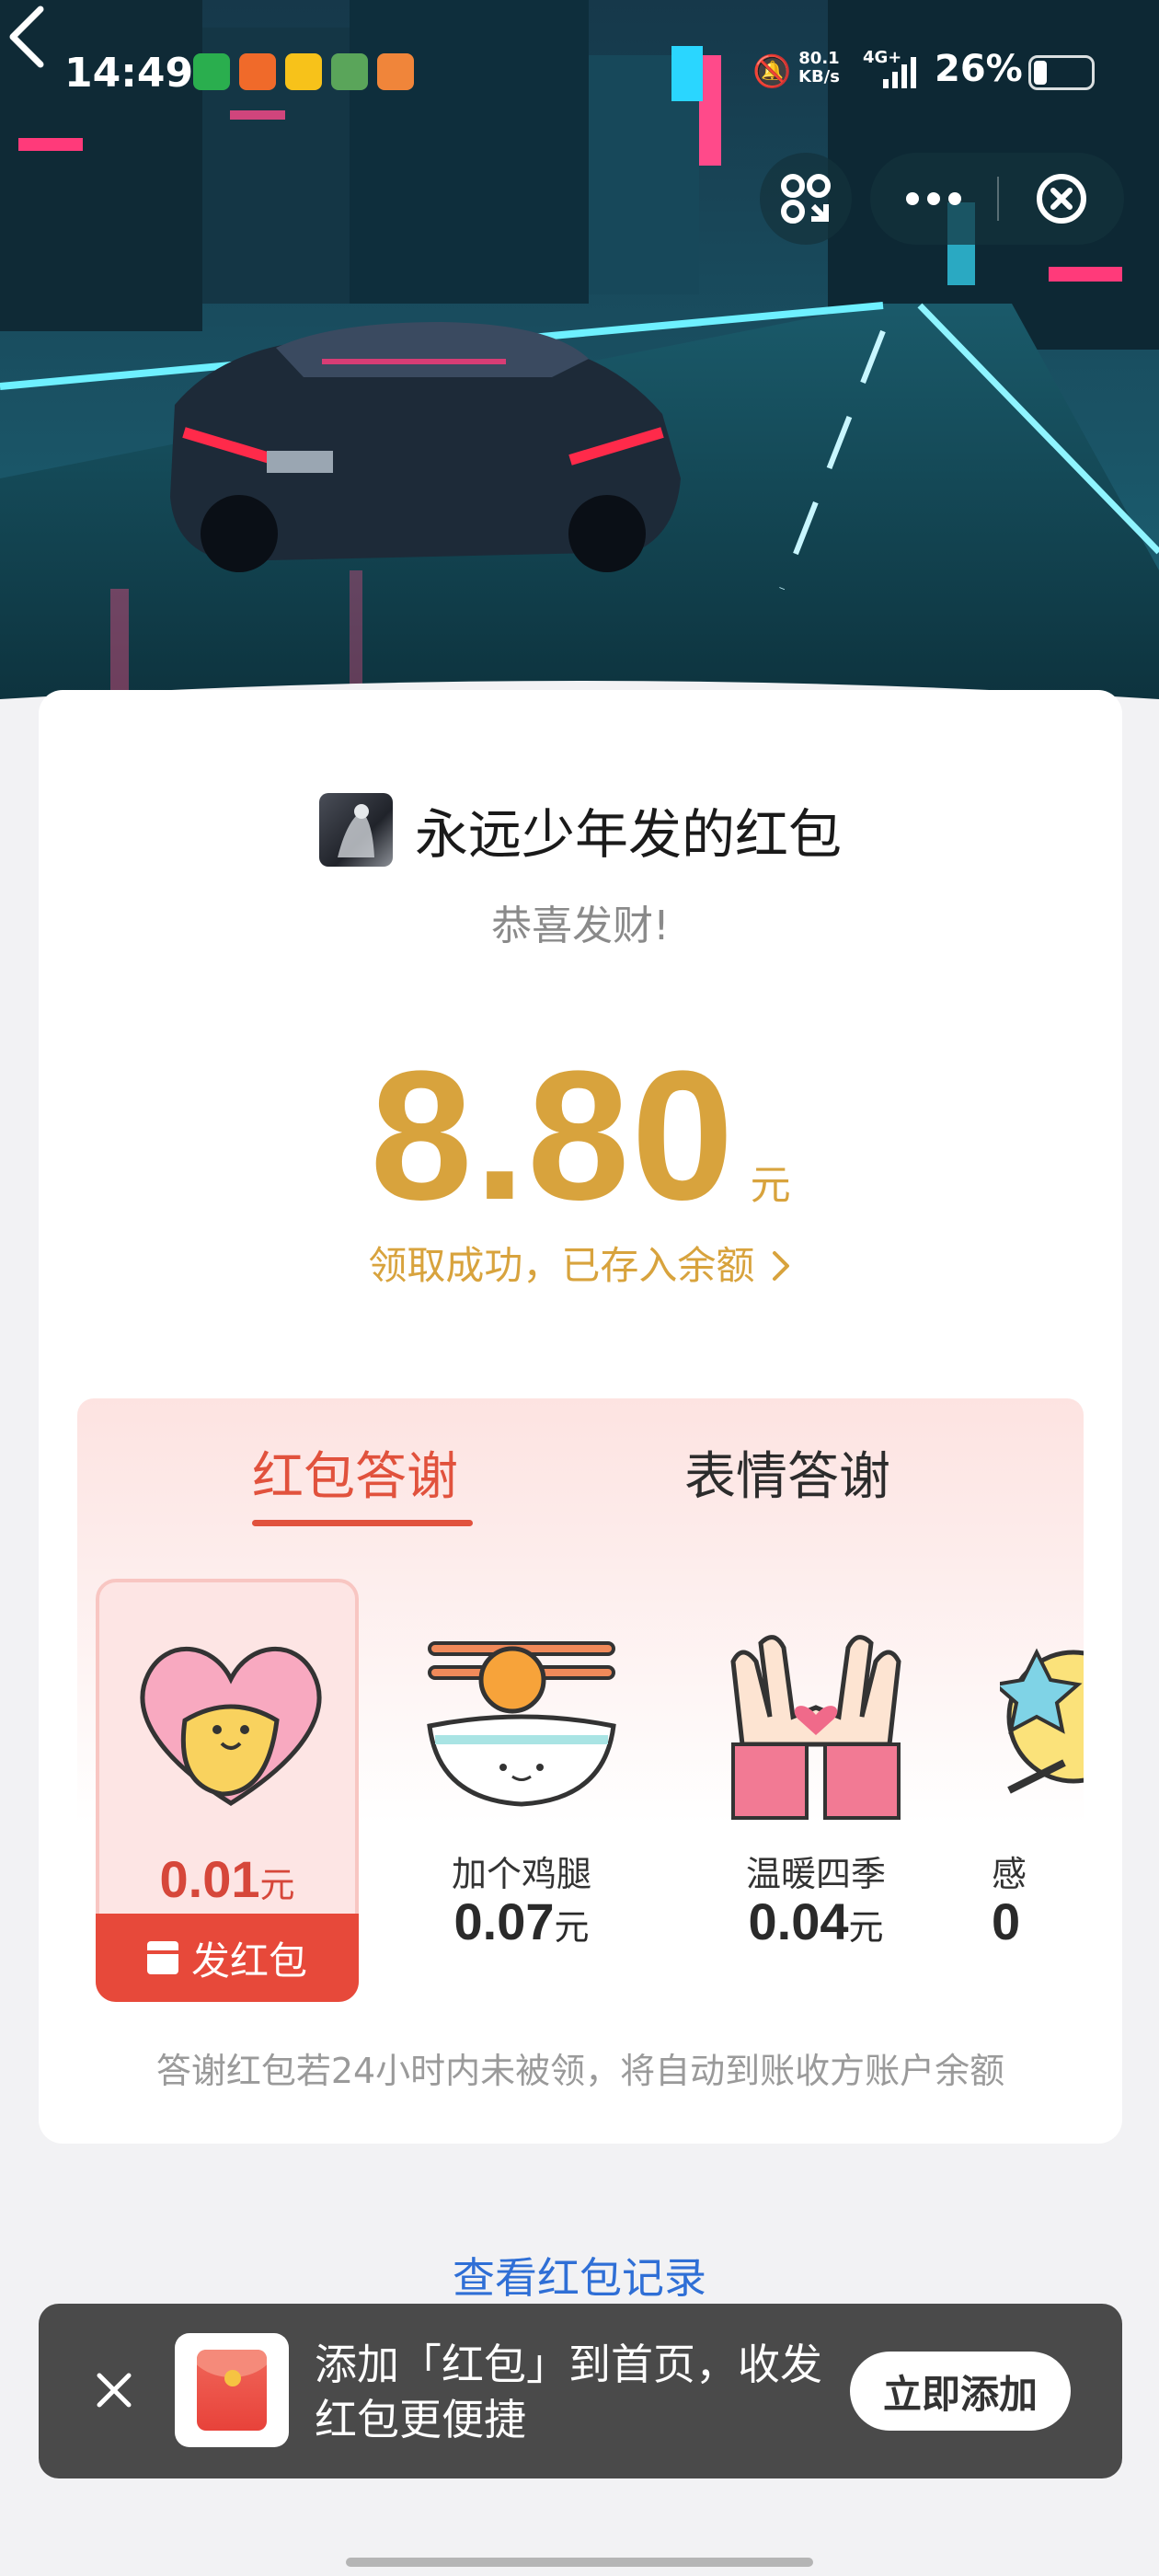  I want to click on add-now-button: 立即添加, so click(960, 2391).